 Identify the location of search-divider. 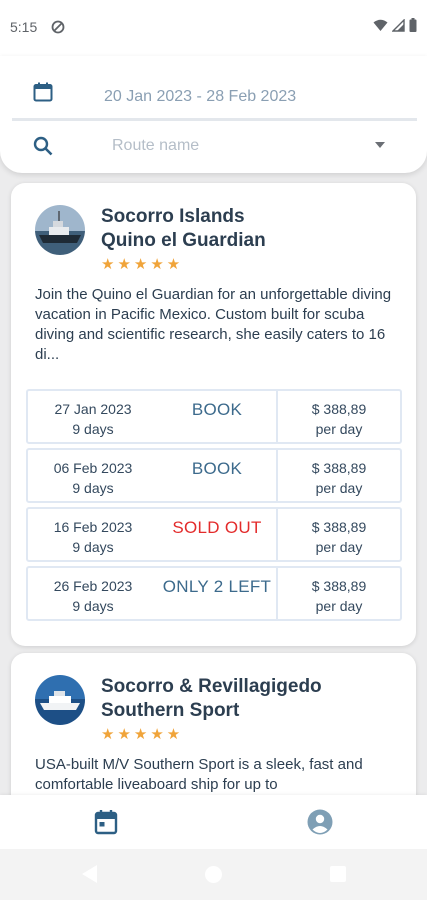
(214, 119).